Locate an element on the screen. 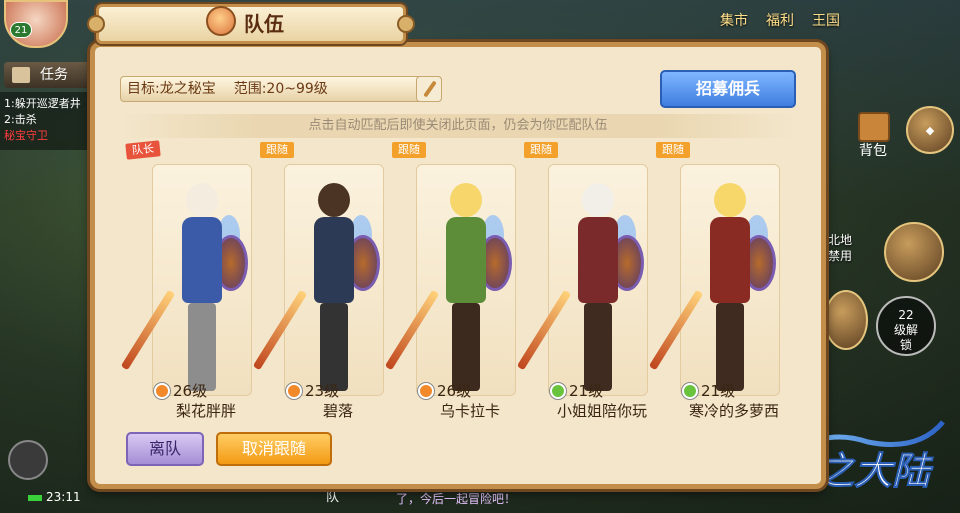 The width and height of the screenshot is (960, 513). locked-slot: 22 级解 锁 is located at coordinates (906, 326).